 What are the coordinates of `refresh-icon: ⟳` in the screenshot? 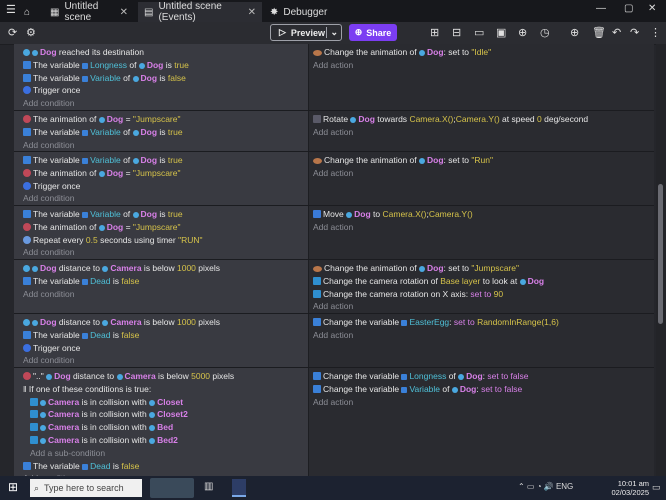 It's located at (12, 32).